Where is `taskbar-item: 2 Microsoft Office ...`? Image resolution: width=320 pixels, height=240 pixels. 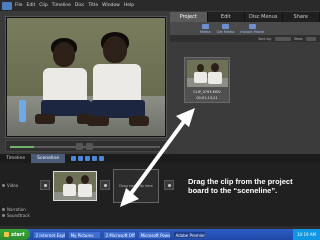
taskbar-item: 2 Microsoft Office ... is located at coordinates (119, 234).